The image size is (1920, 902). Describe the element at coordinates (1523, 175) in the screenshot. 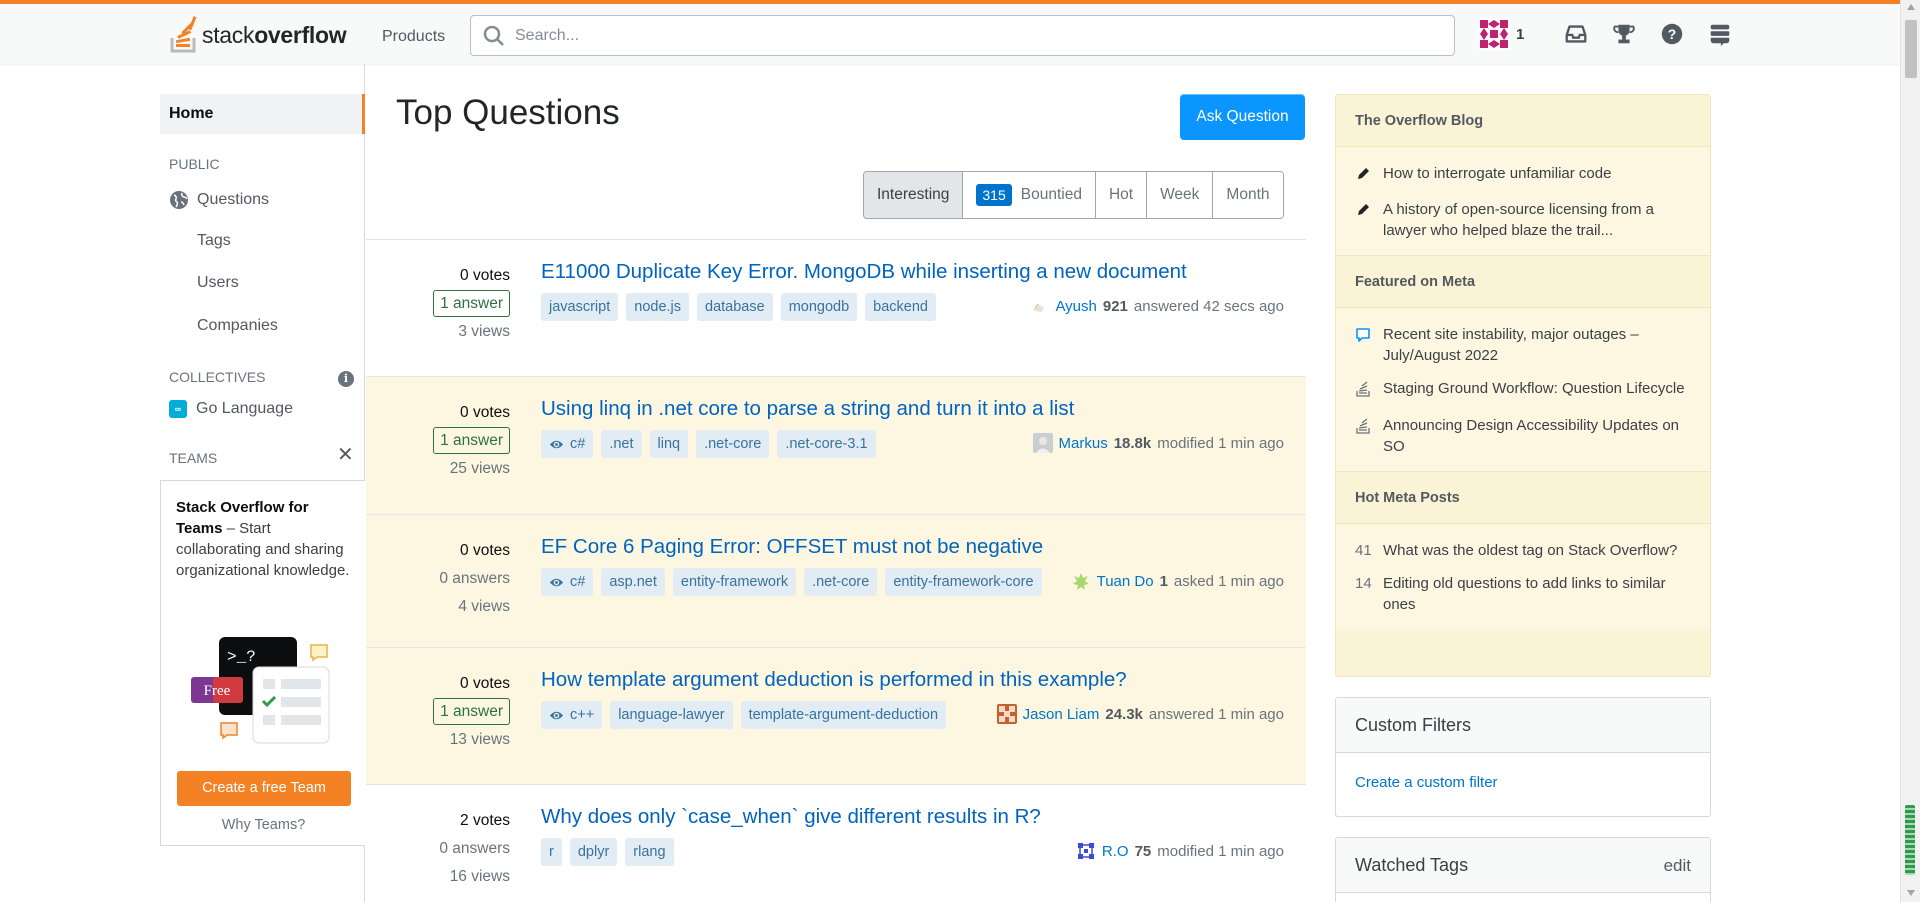

I see `blog-item: How to interrogate unfamiliar code` at that location.